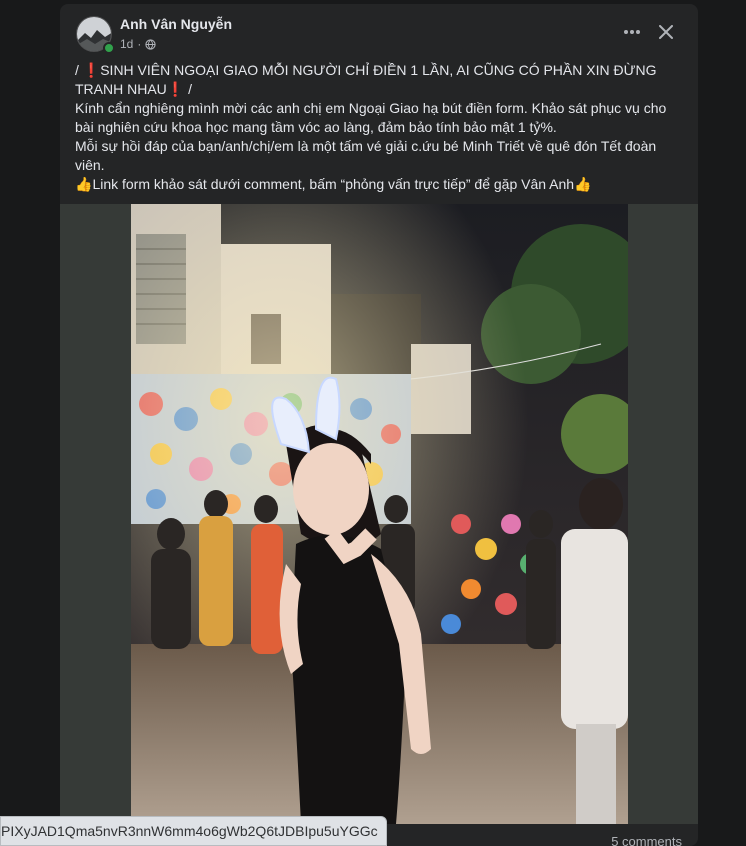 The width and height of the screenshot is (746, 846). I want to click on author-name: Anh Vân Nguyễn, so click(176, 24).